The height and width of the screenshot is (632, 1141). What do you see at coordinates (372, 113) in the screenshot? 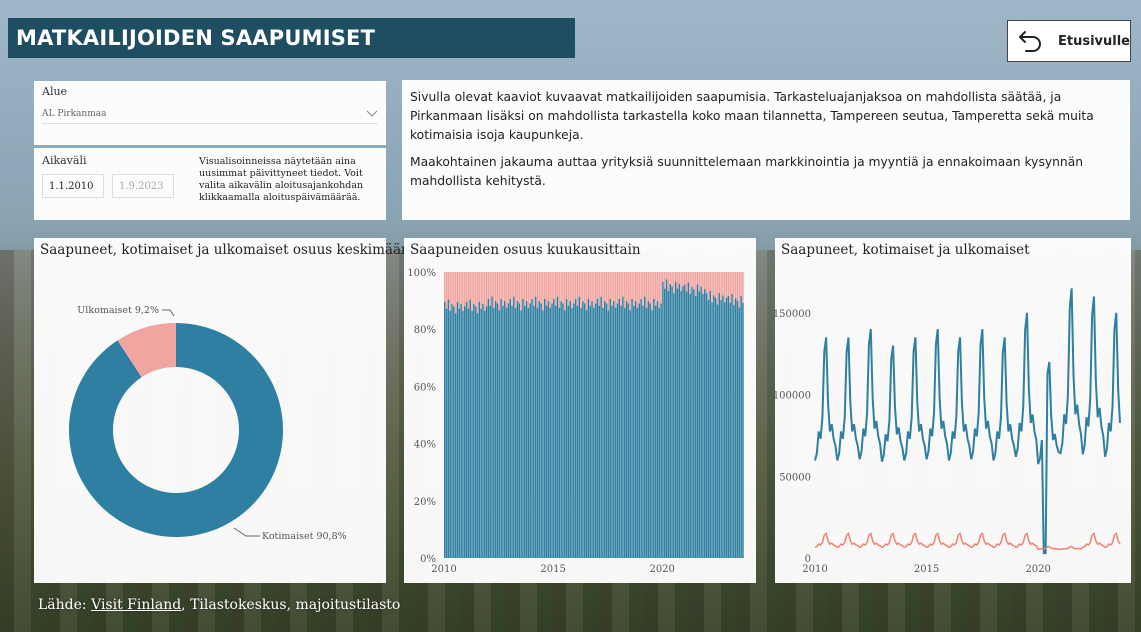
I see `chevron-down-icon` at bounding box center [372, 113].